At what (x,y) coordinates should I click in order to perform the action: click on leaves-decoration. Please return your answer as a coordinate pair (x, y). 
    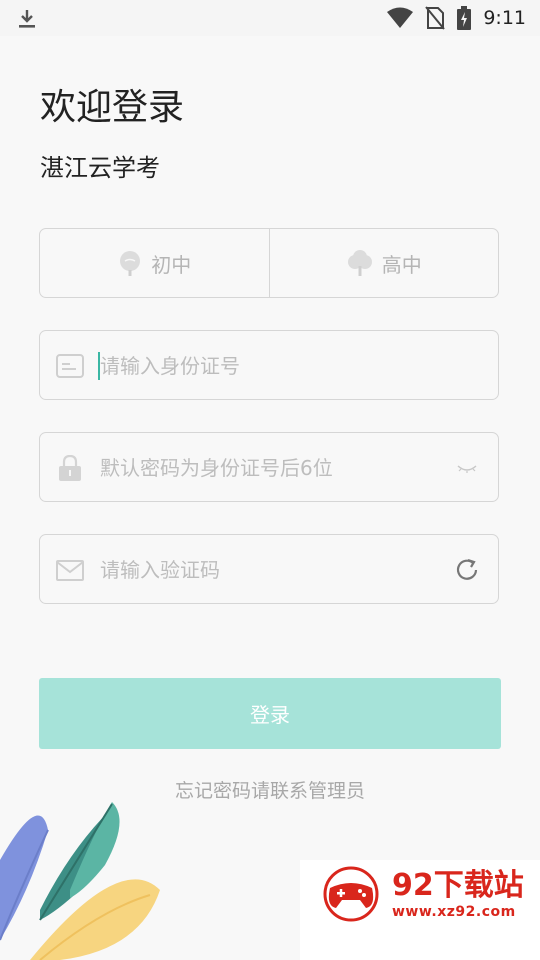
    Looking at the image, I should click on (80, 881).